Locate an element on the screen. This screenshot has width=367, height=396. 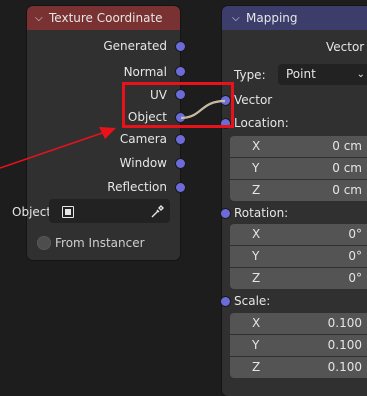
annotation-overlay is located at coordinates (113, 134).